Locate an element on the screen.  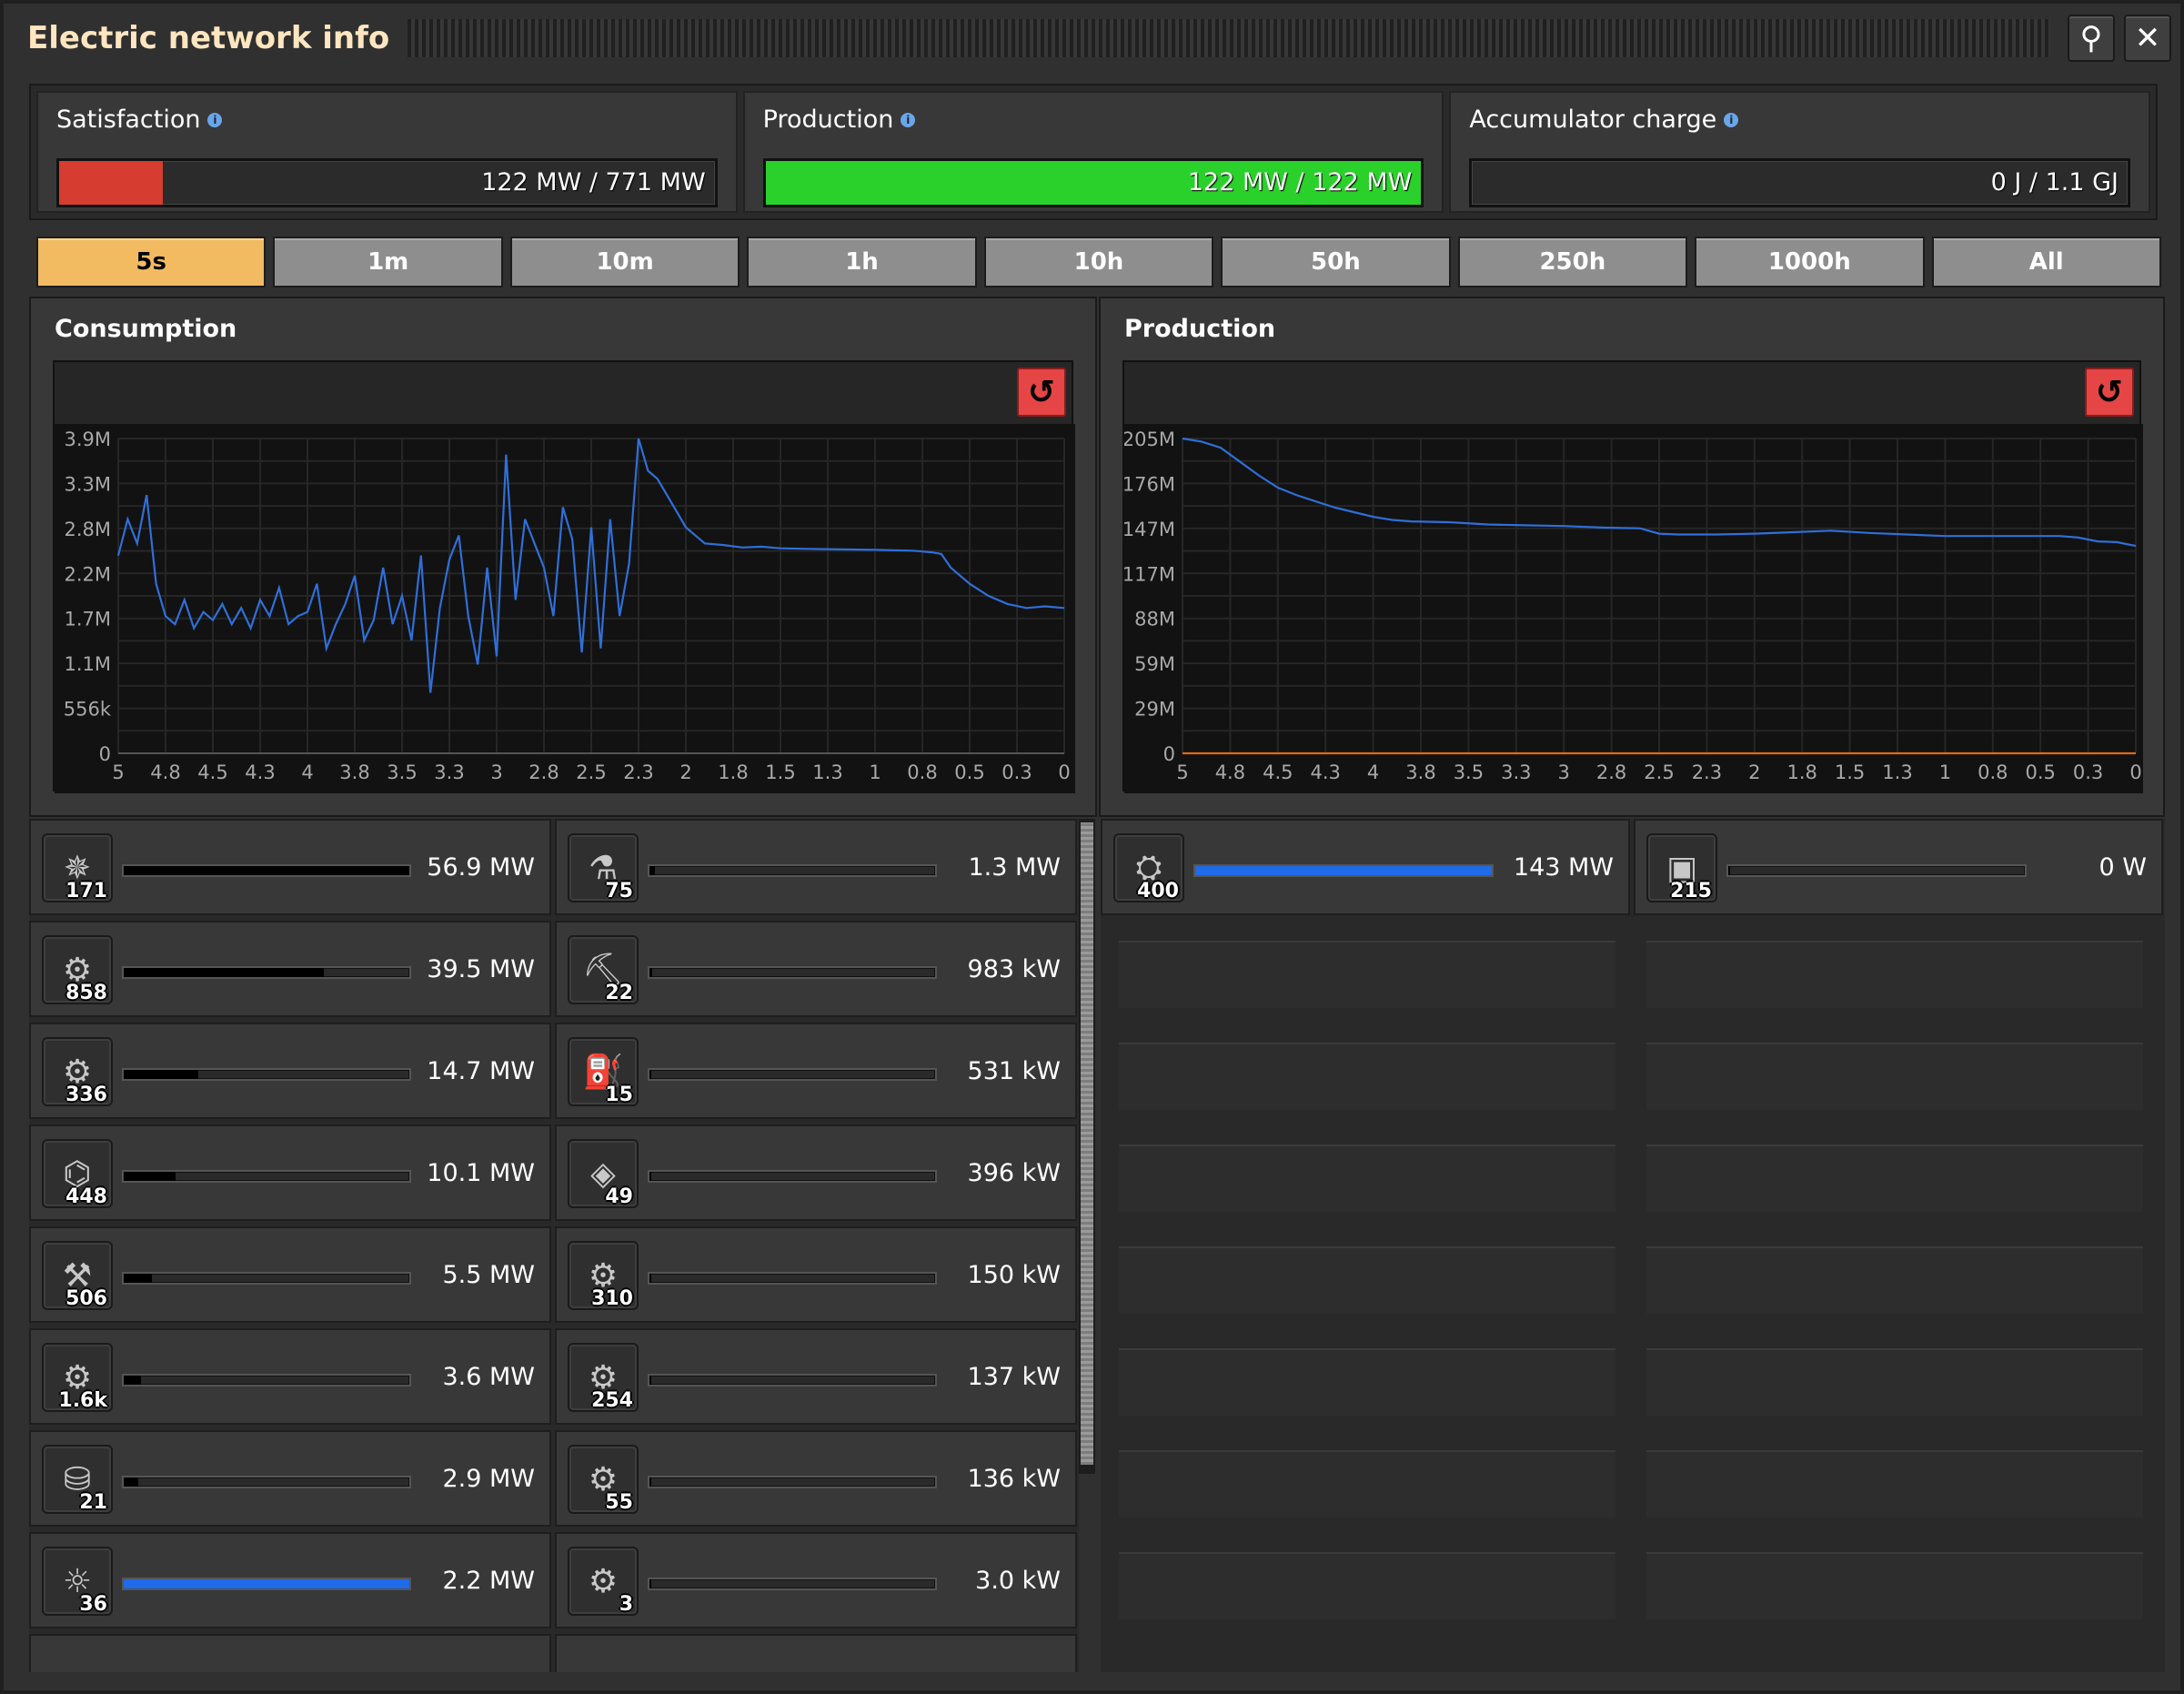
producer-row: ▣ 215 0 W is located at coordinates (1899, 867).